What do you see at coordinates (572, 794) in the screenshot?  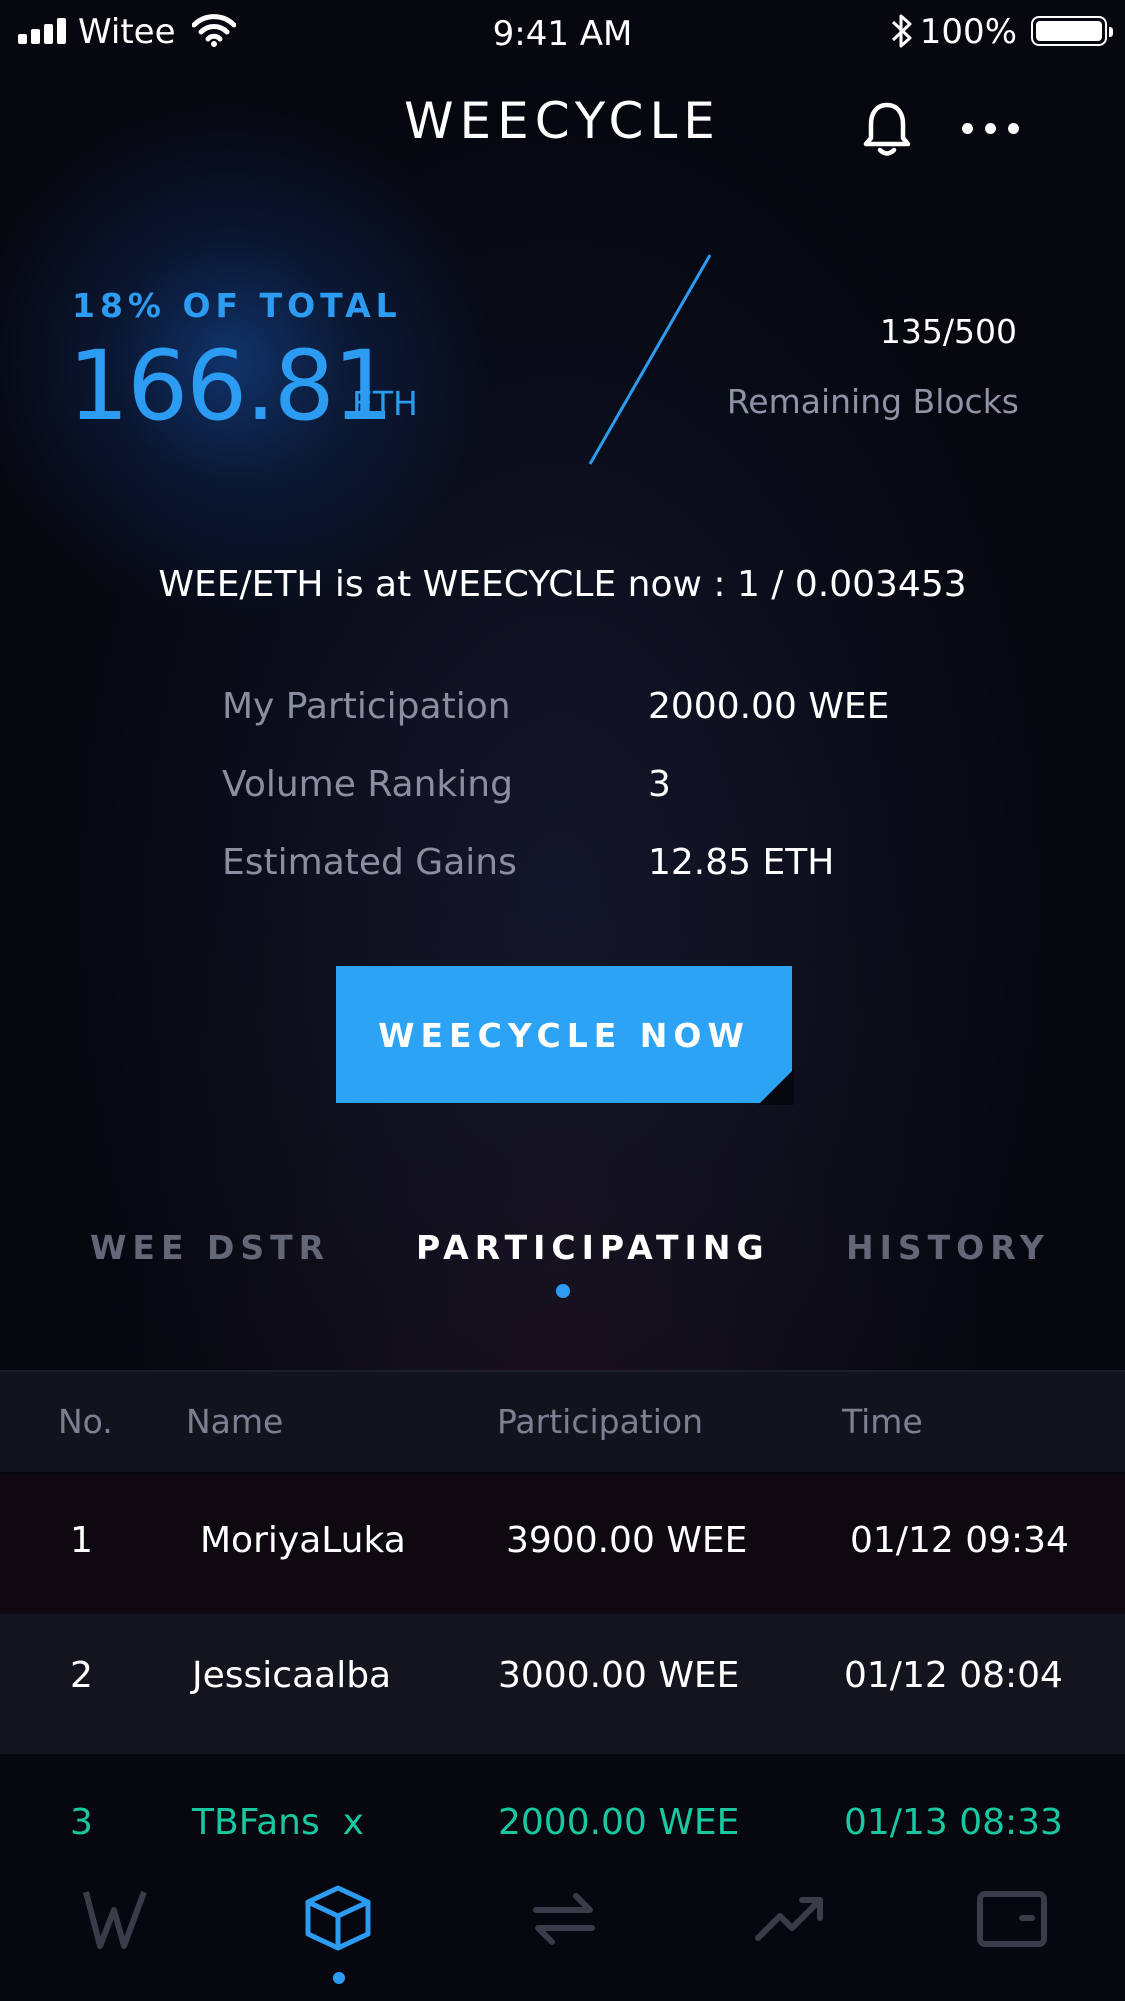 I see `info-row-ranking: Volume Ranking 3` at bounding box center [572, 794].